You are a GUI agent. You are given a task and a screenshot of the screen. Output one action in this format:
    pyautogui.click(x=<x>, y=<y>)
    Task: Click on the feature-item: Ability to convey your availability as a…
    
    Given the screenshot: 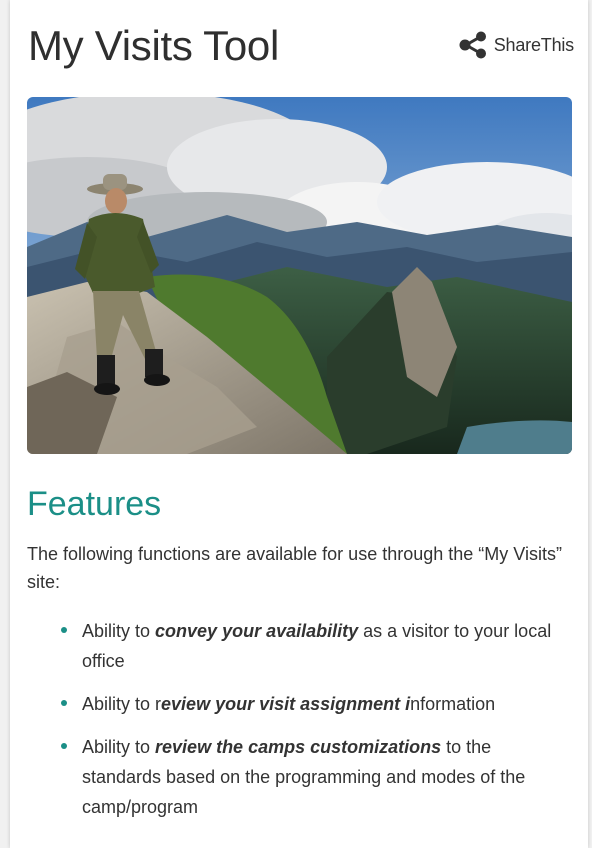 What is the action you would take?
    pyautogui.click(x=301, y=646)
    